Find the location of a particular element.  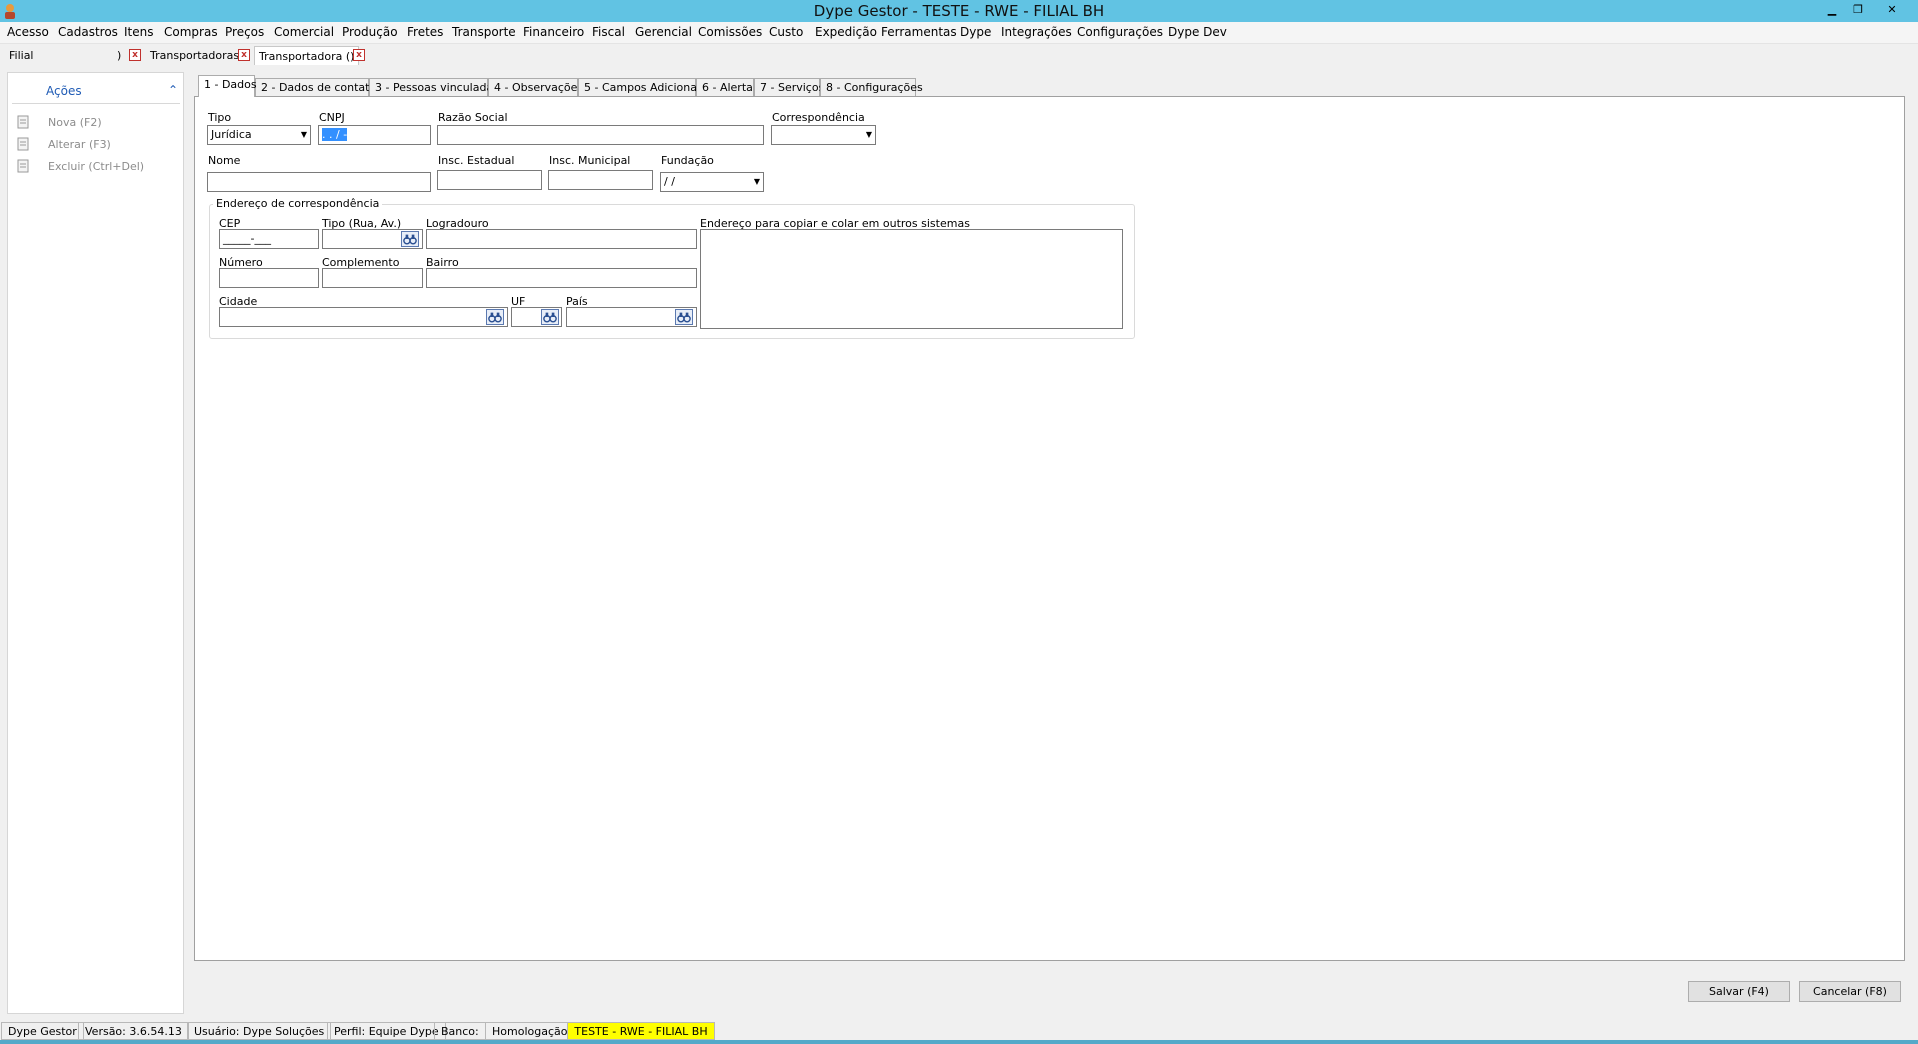

menu-precos: Preços is located at coordinates (244, 32).